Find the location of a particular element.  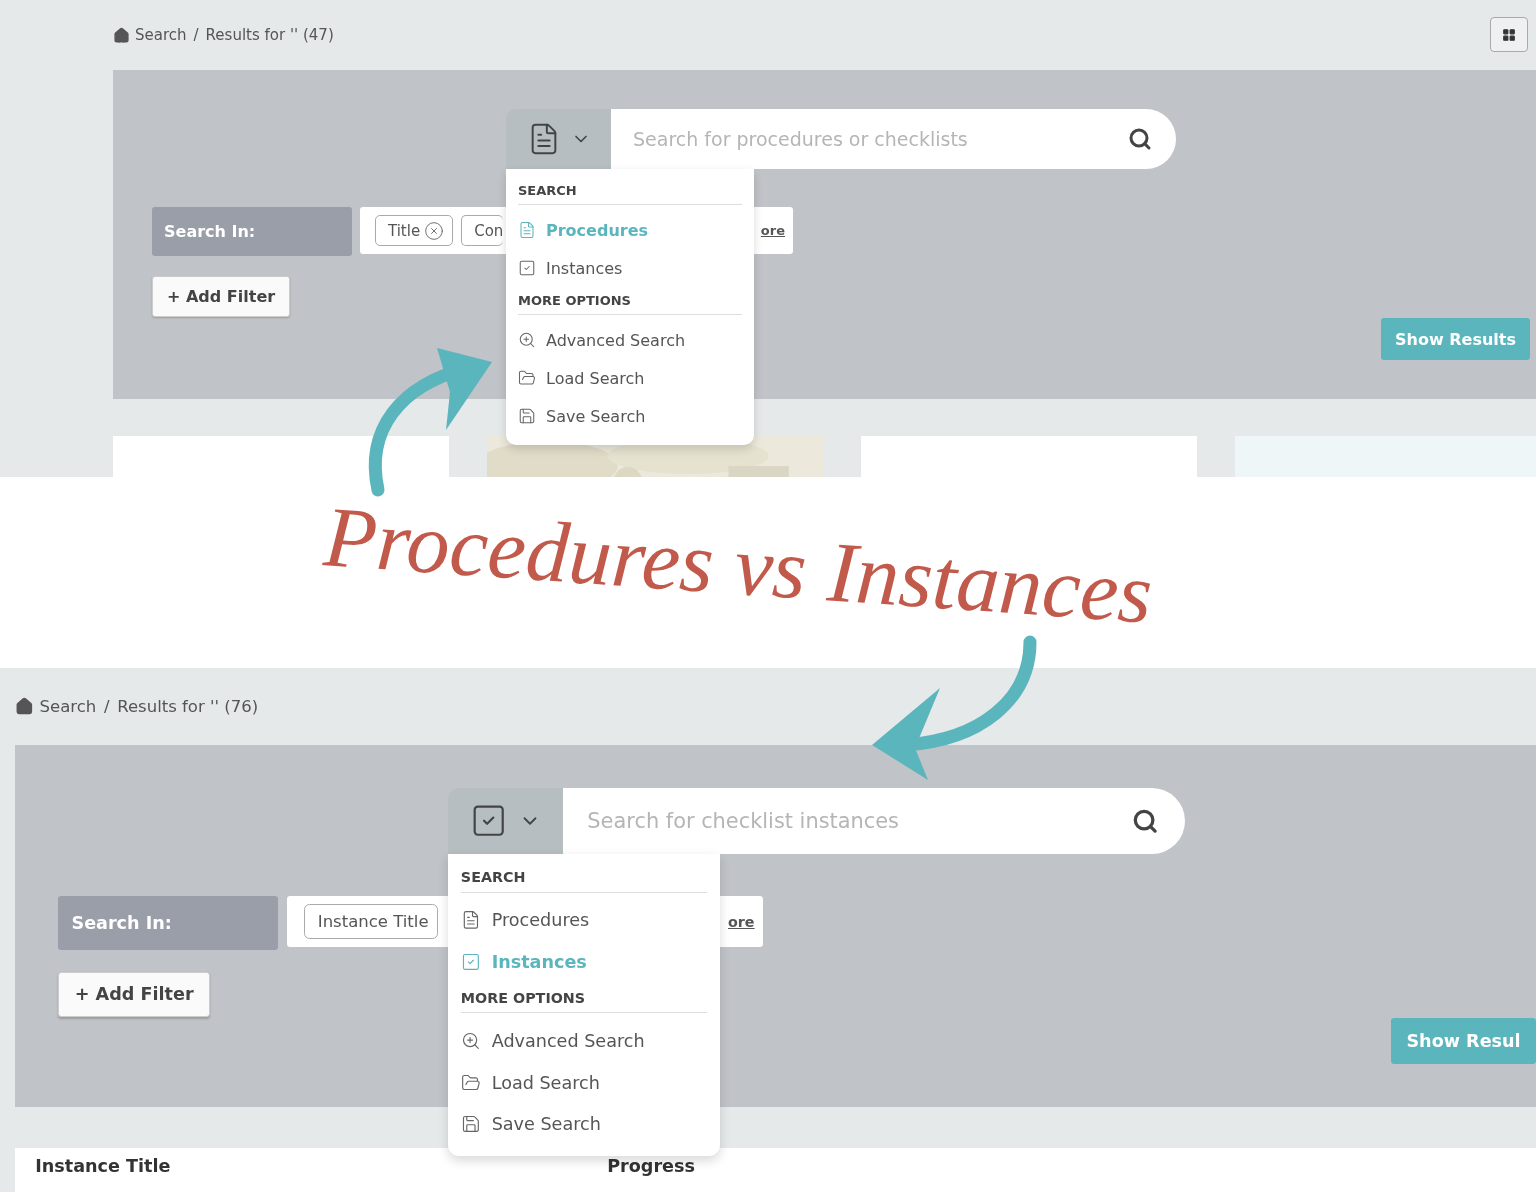

column-header: Instance Title is located at coordinates (103, 1167).